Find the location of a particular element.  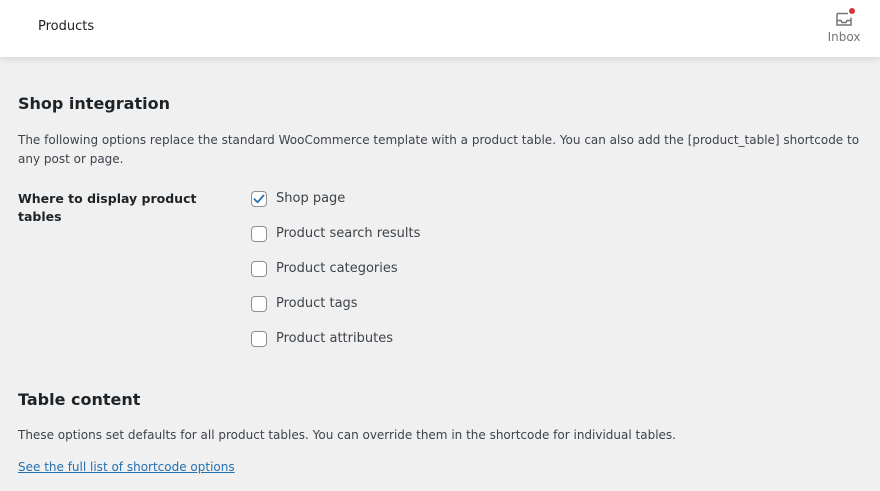

checkbox-product-attributes is located at coordinates (259, 339).